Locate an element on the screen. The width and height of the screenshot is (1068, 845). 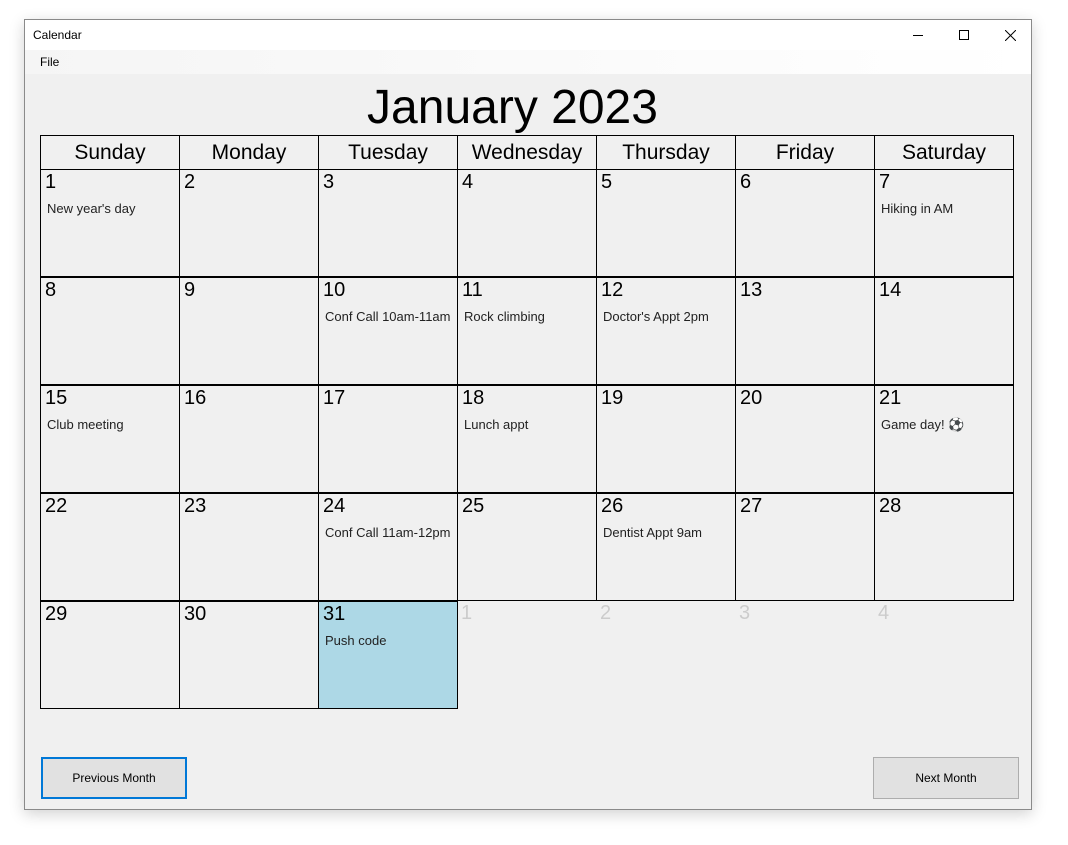
minimize-icon is located at coordinates (918, 35).